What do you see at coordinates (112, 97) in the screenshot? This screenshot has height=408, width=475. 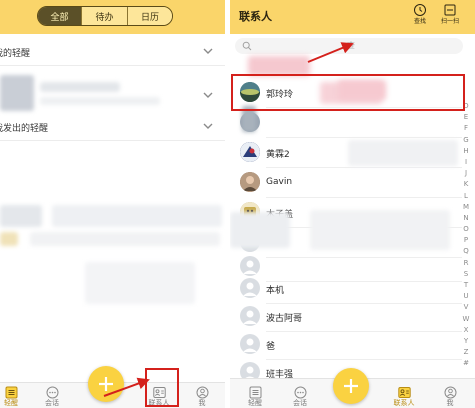 I see `section-collapsed` at bounding box center [112, 97].